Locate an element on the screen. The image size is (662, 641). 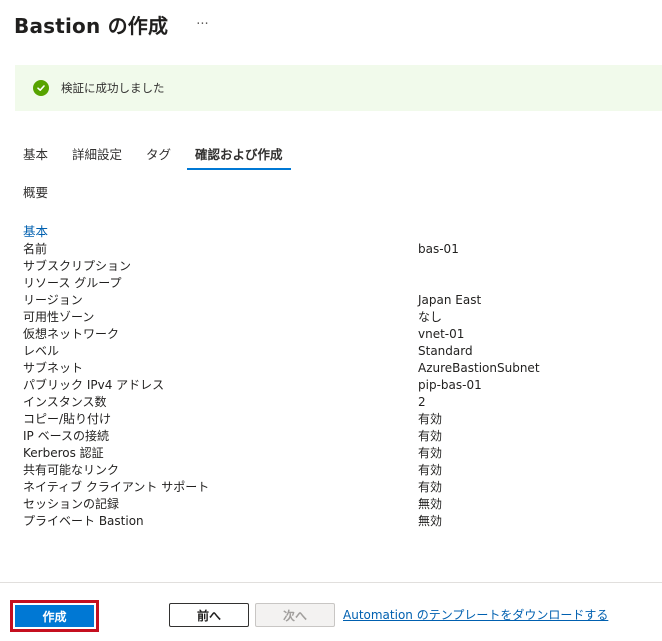
summary-row: サブネット AzureBastionSubnet is located at coordinates (333, 368).